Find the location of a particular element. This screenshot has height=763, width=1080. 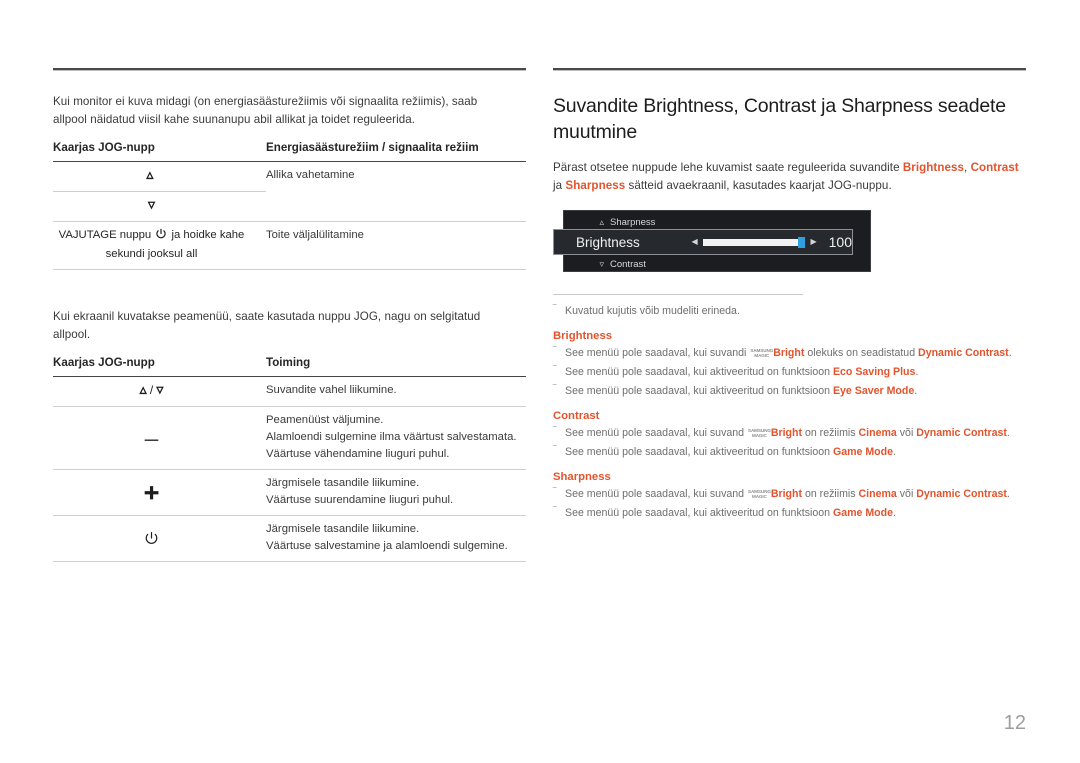

jog-updown-action: Suvandite vahel liikumine. is located at coordinates (396, 391).